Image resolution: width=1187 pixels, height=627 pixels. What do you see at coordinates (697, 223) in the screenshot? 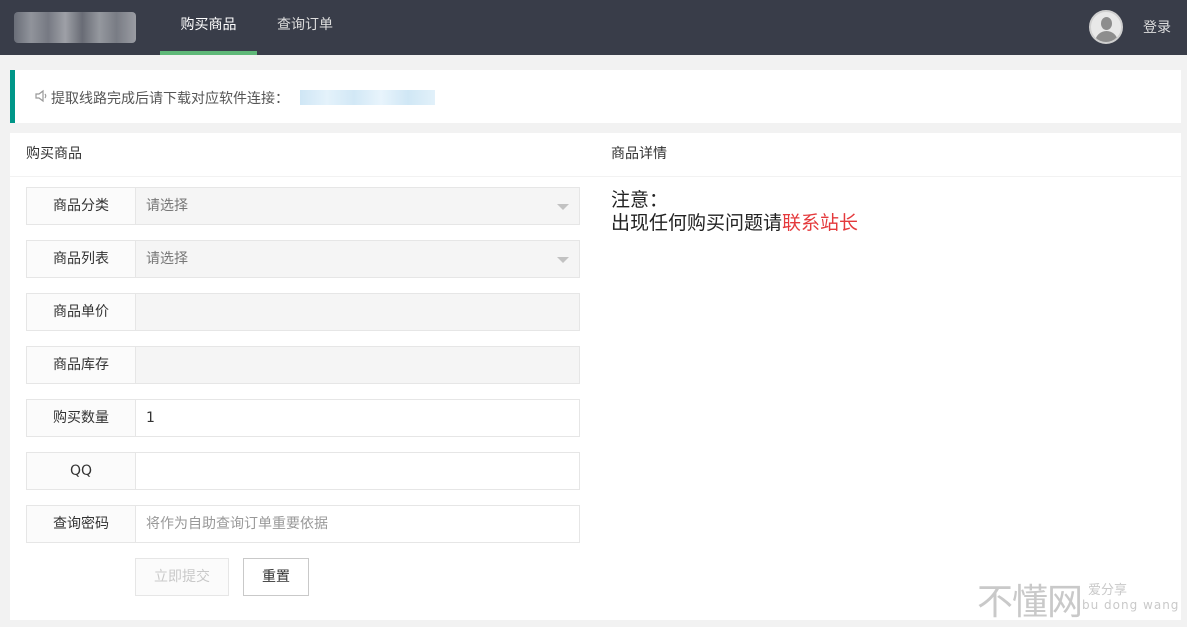
I see `note-text-main: 出现任何购买问题请` at bounding box center [697, 223].